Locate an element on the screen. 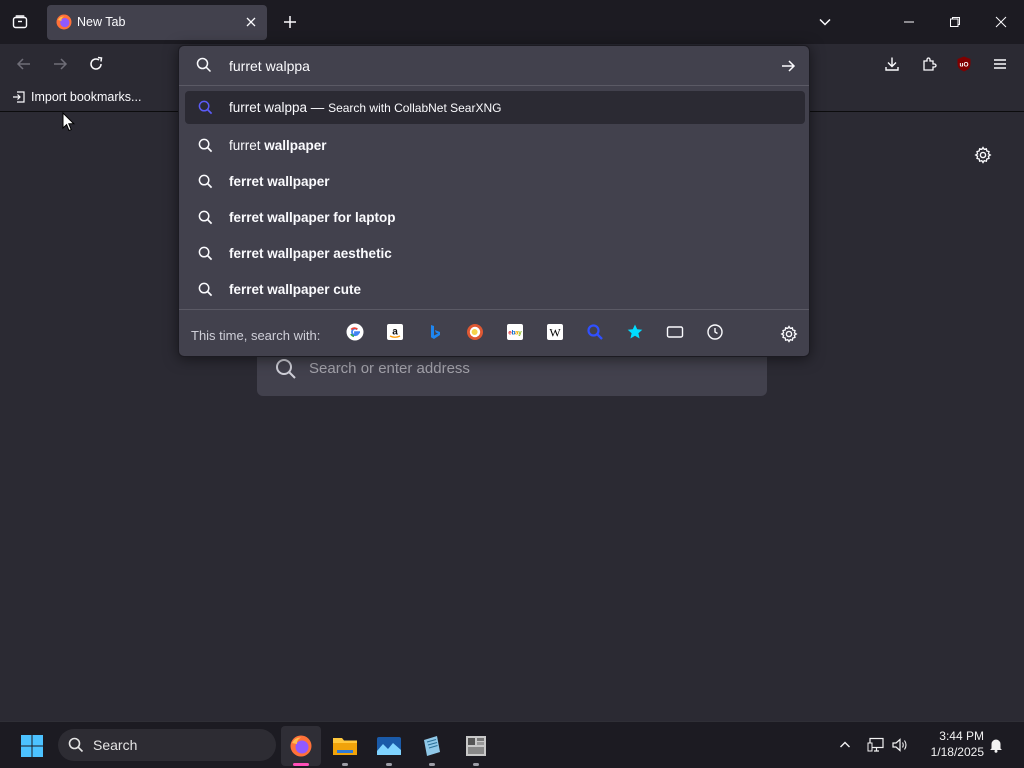 This screenshot has height=768, width=1024. notepad-icon is located at coordinates (432, 746).